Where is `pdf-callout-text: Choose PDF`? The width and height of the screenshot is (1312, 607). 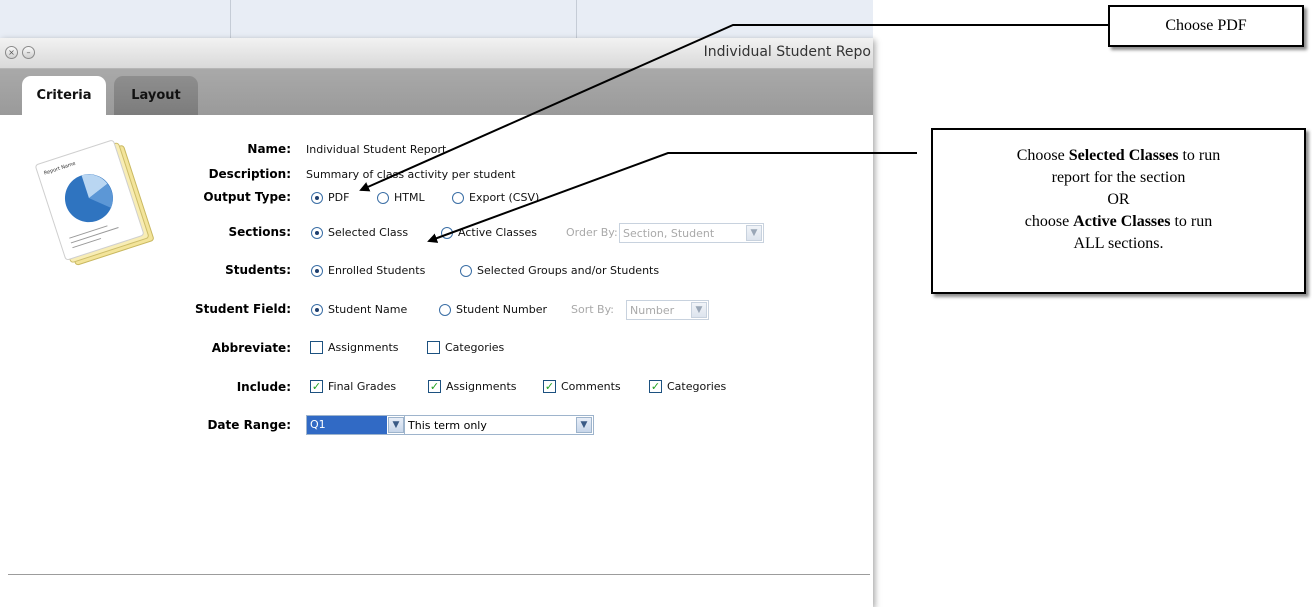 pdf-callout-text: Choose PDF is located at coordinates (1206, 25).